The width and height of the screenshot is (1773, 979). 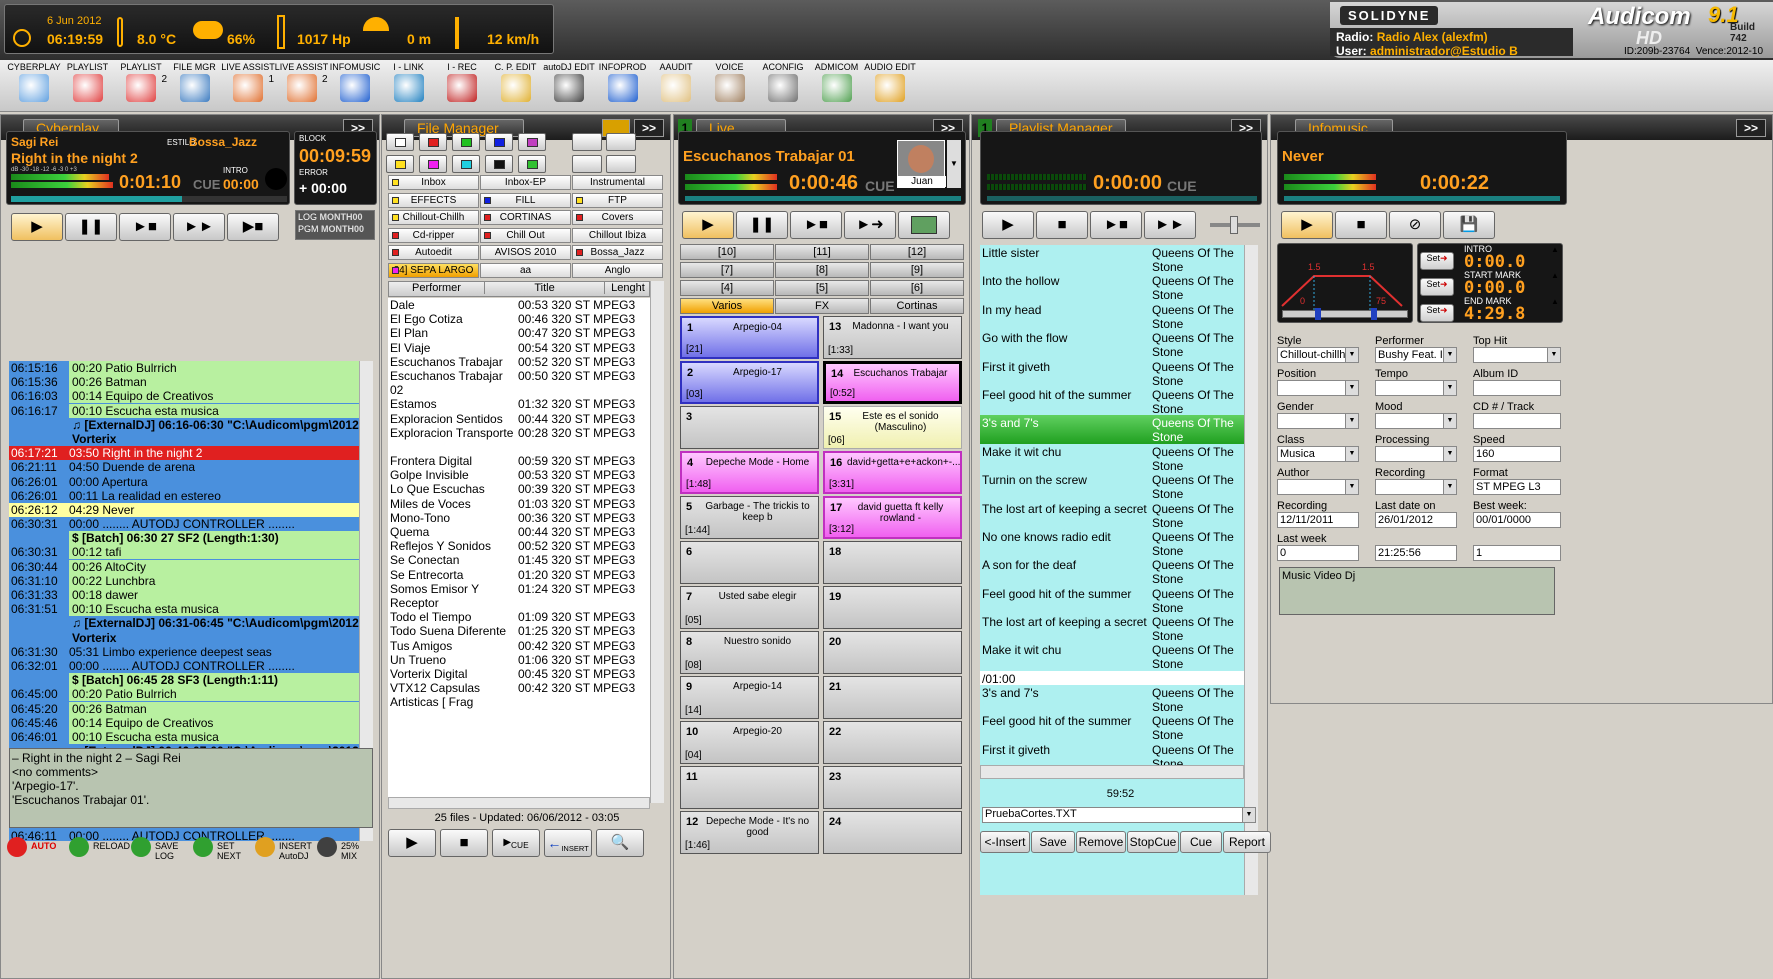 What do you see at coordinates (519, 546) in the screenshot?
I see `file-row: Reflejos Y Sonidos 00:52 320 ST MPEG3` at bounding box center [519, 546].